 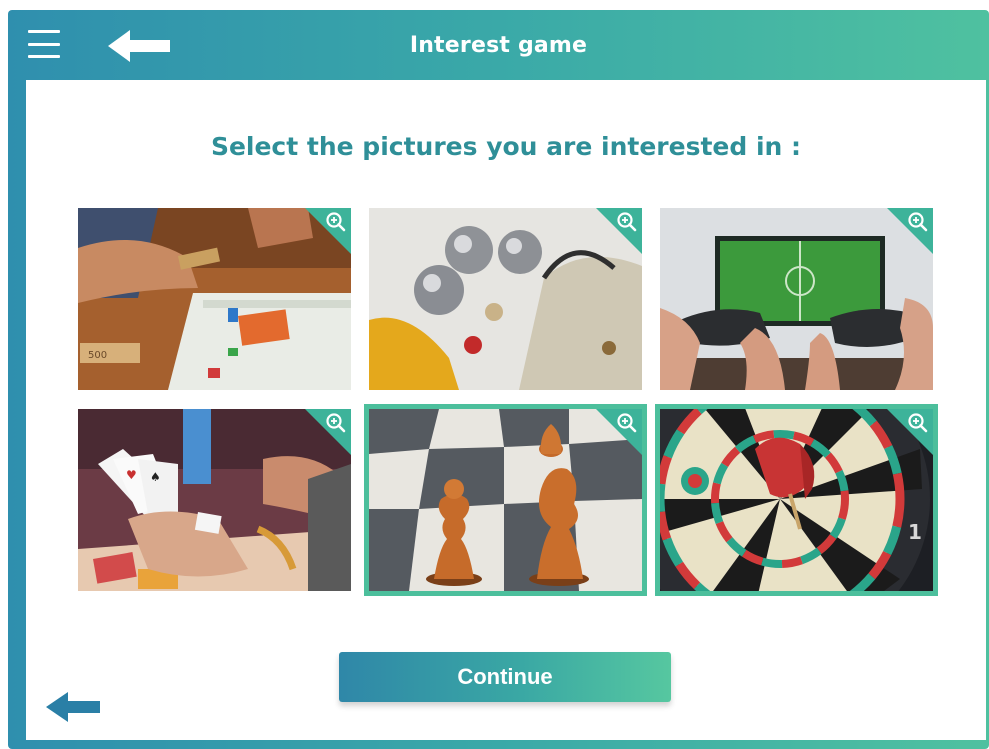 What do you see at coordinates (505, 299) in the screenshot?
I see `tile-petanque` at bounding box center [505, 299].